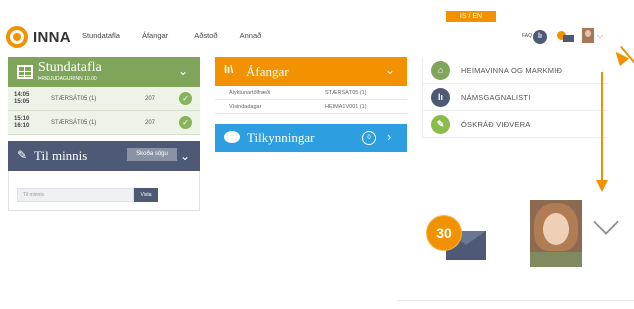 Image resolution: width=634 pixels, height=309 pixels. I want to click on quick-link-label: NÁMSGAGNALISTI, so click(496, 97).